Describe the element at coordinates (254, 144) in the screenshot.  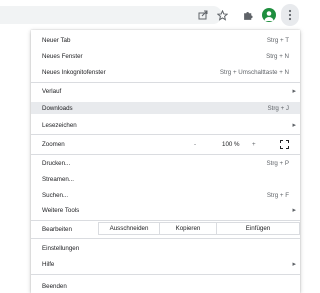
I see `zoom-in-button: +` at that location.